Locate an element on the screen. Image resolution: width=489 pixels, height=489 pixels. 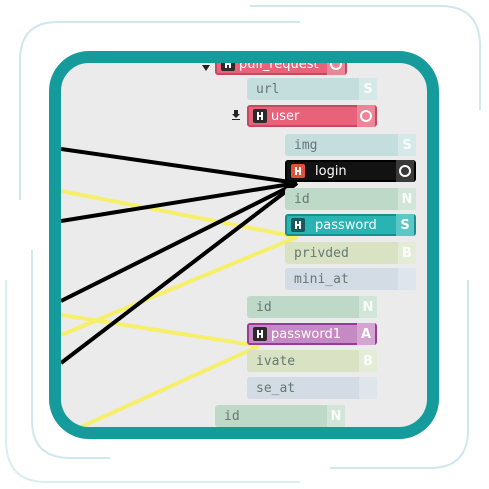
type-badge: A is located at coordinates (366, 334).